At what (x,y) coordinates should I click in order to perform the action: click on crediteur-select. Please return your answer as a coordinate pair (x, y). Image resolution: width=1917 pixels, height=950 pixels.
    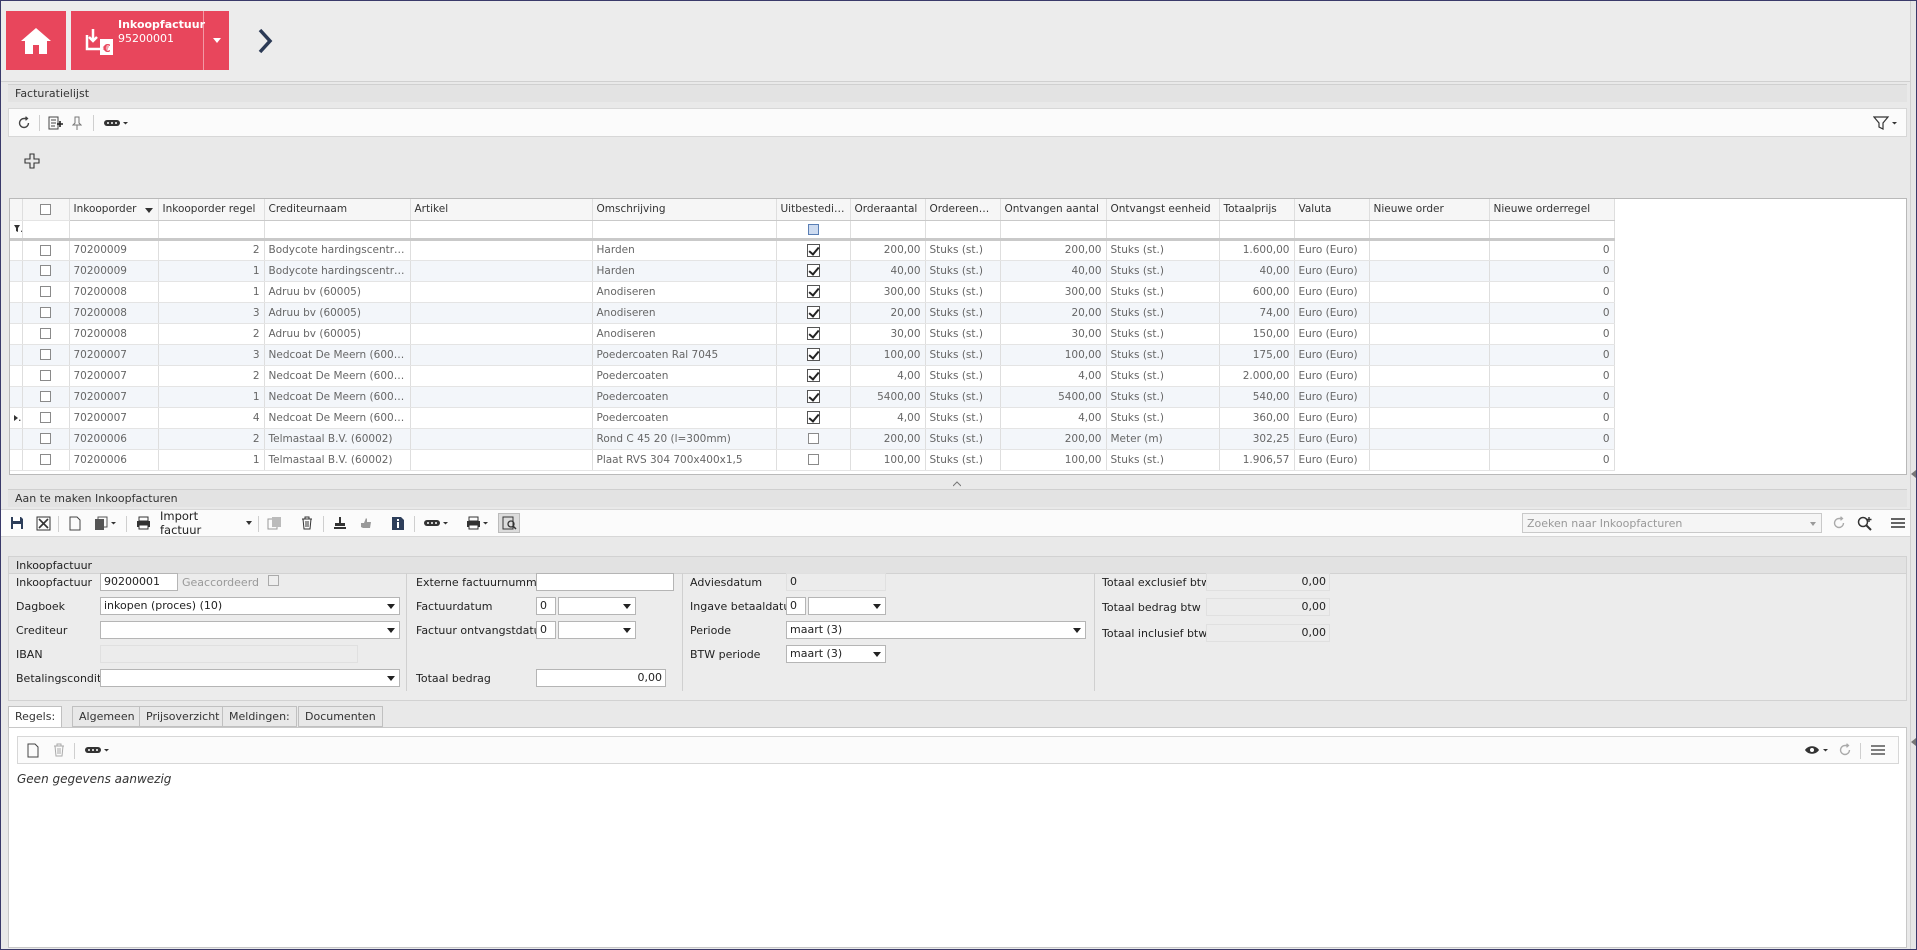
    Looking at the image, I should click on (250, 630).